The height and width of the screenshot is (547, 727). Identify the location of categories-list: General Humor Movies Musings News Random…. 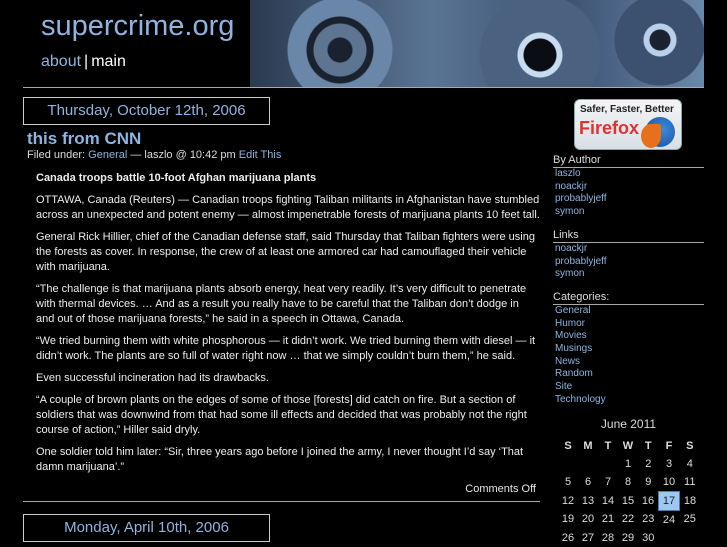
(628, 356).